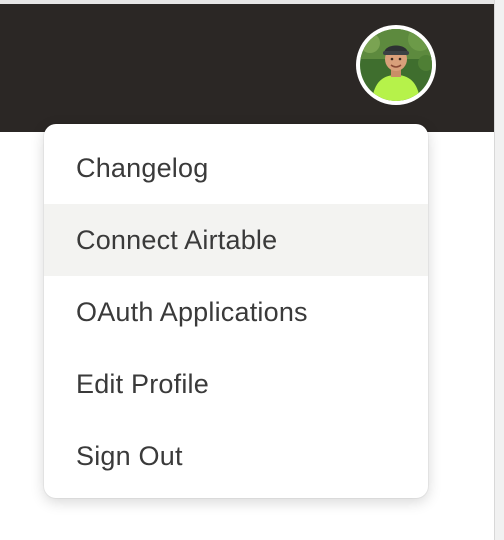 This screenshot has width=504, height=540. What do you see at coordinates (236, 240) in the screenshot?
I see `menu-item-connect-airtable: Connect Airtable` at bounding box center [236, 240].